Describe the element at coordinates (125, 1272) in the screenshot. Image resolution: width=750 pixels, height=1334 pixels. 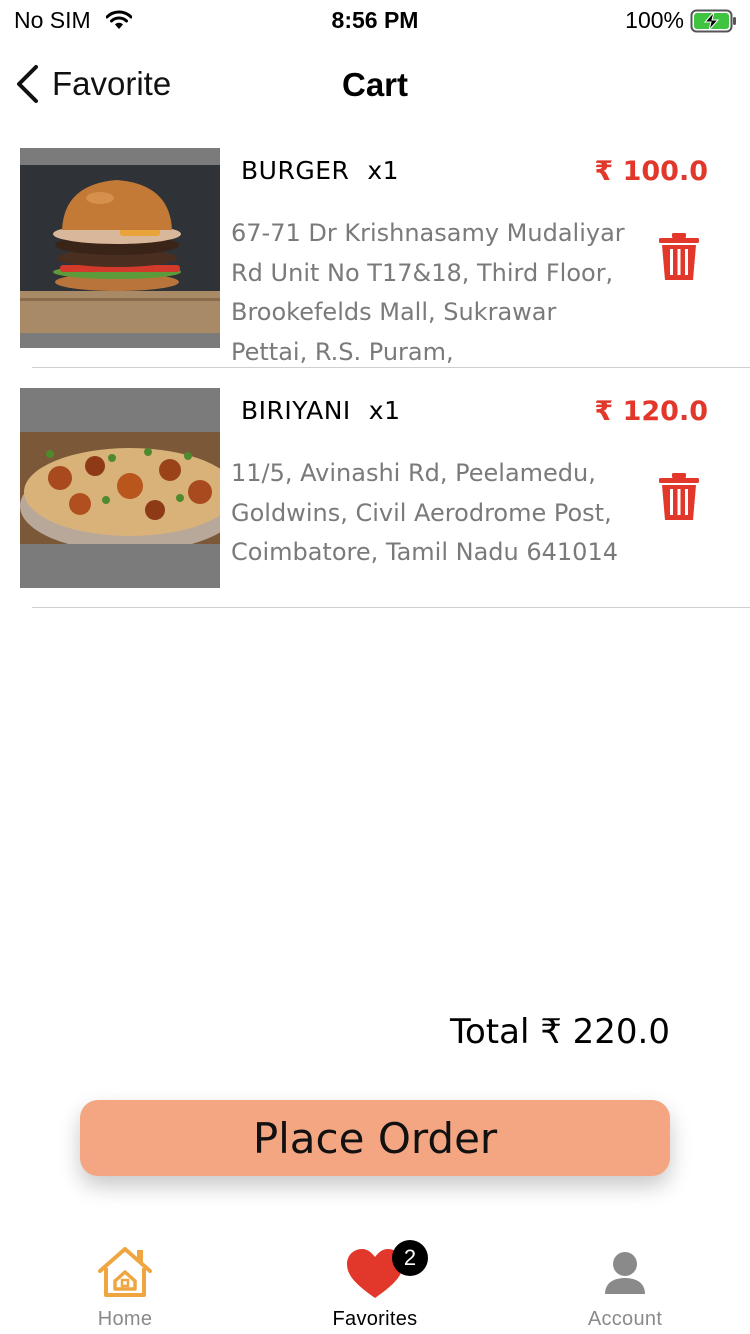
I see `home-icon` at that location.